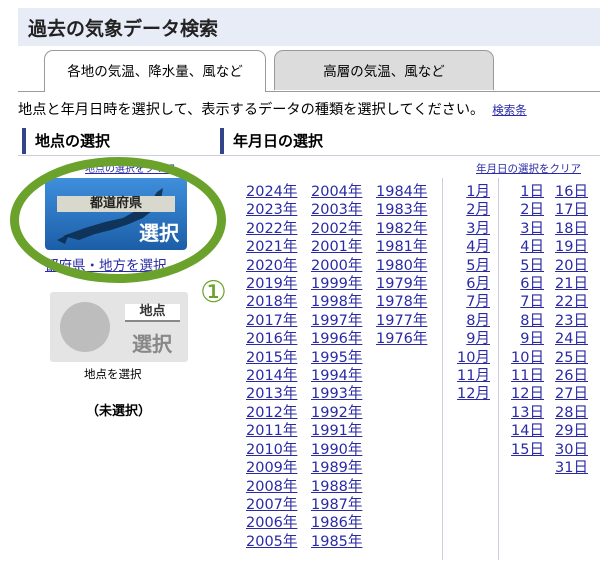 The width and height of the screenshot is (600, 570). What do you see at coordinates (336, 358) in the screenshot?
I see `year-link: 1995年` at bounding box center [336, 358].